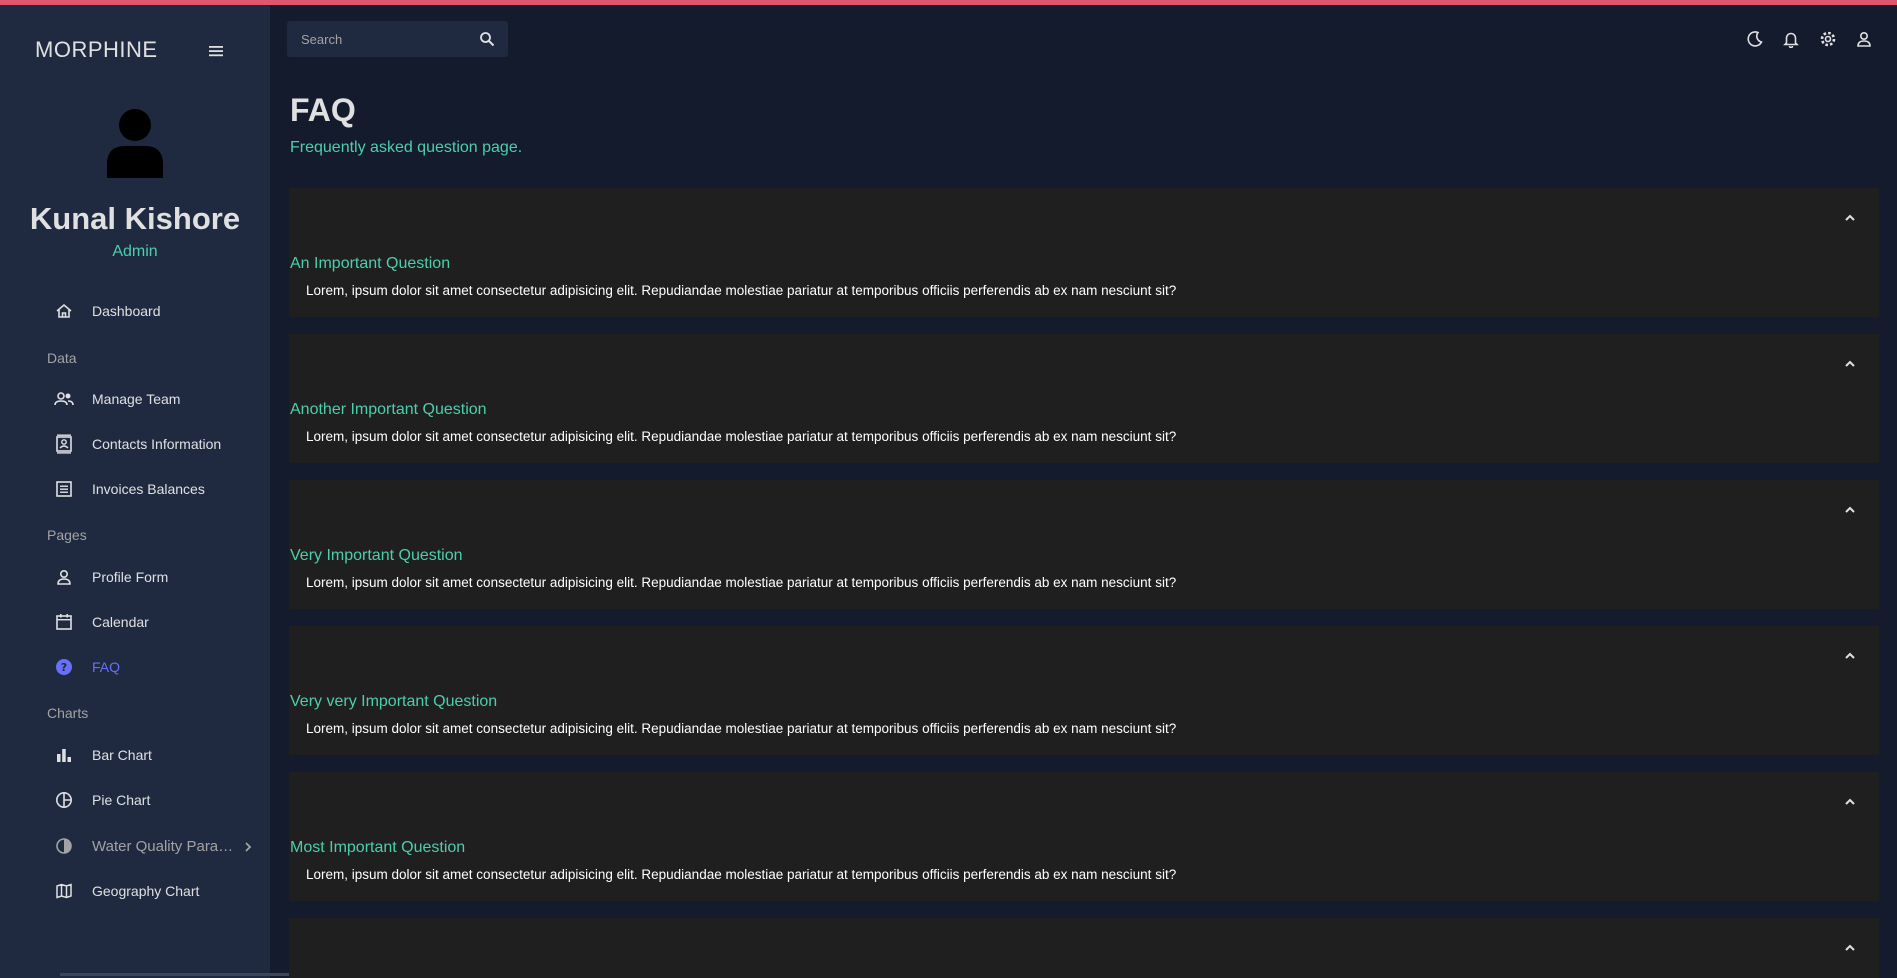  Describe the element at coordinates (64, 846) in the screenshot. I see `contrast-icon` at that location.